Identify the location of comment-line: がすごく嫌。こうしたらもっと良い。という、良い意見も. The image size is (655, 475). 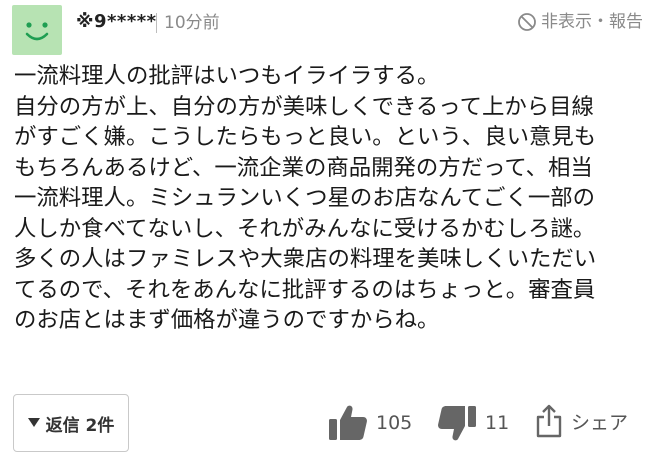
(305, 137).